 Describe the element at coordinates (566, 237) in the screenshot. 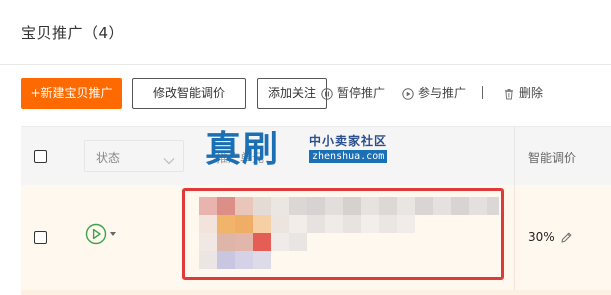

I see `pencil-icon` at that location.